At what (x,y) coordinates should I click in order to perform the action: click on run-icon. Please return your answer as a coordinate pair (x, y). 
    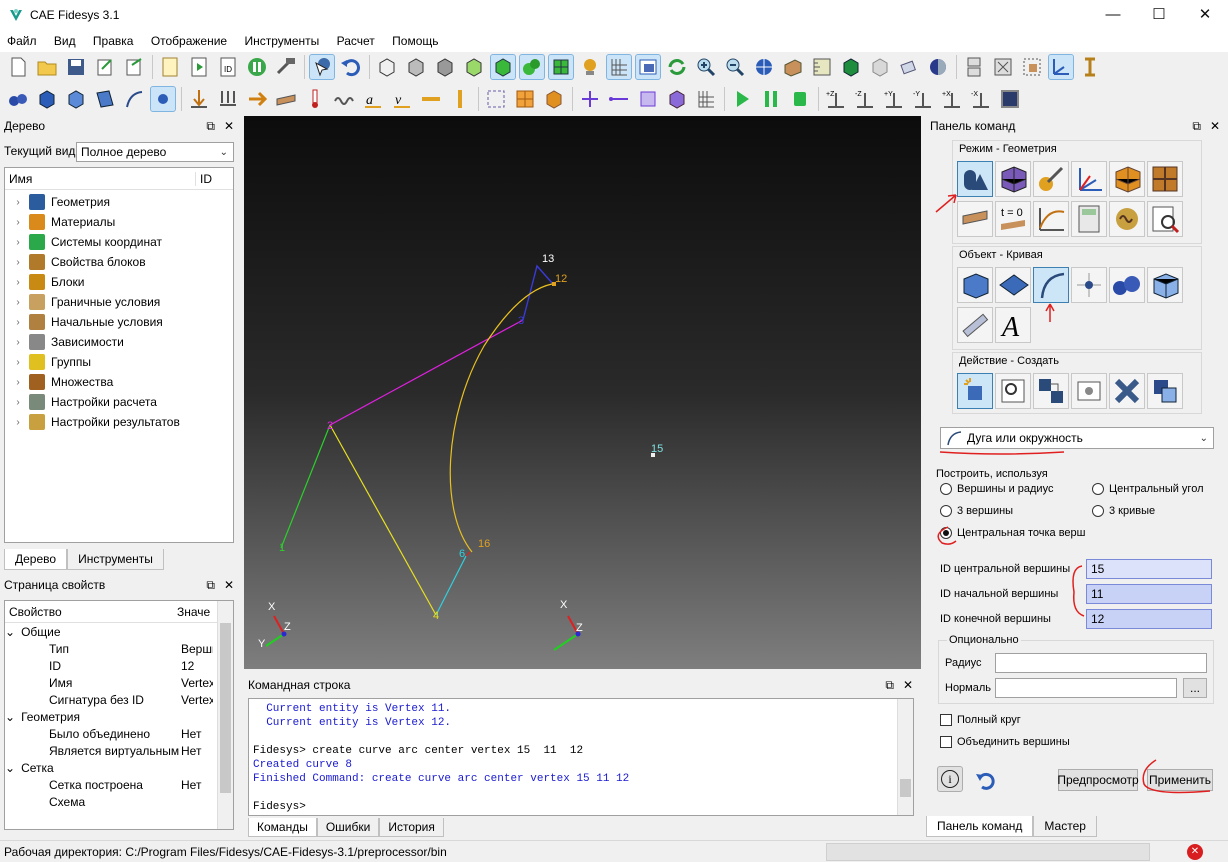
    Looking at the image, I should click on (742, 99).